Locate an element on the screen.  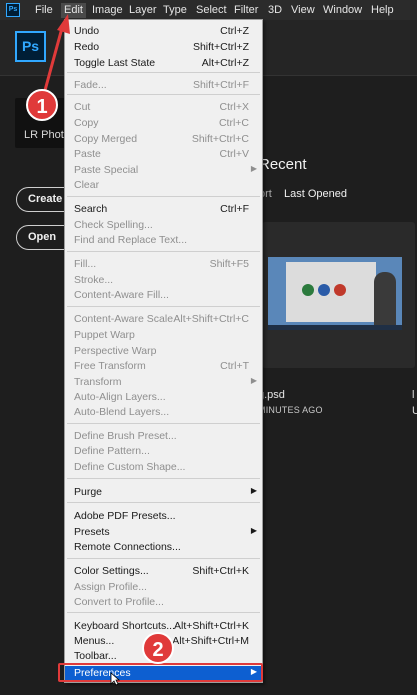
step-2-badge: 2 is located at coordinates (158, 648).